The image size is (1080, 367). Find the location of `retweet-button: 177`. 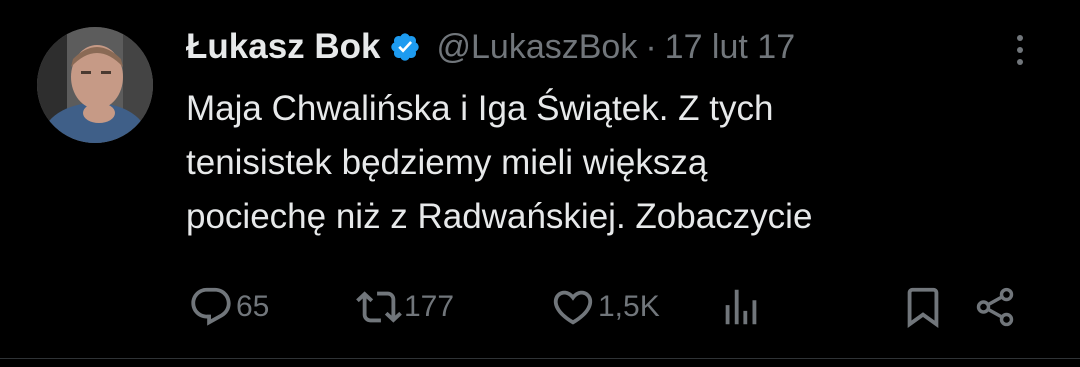

retweet-button: 177 is located at coordinates (405, 307).